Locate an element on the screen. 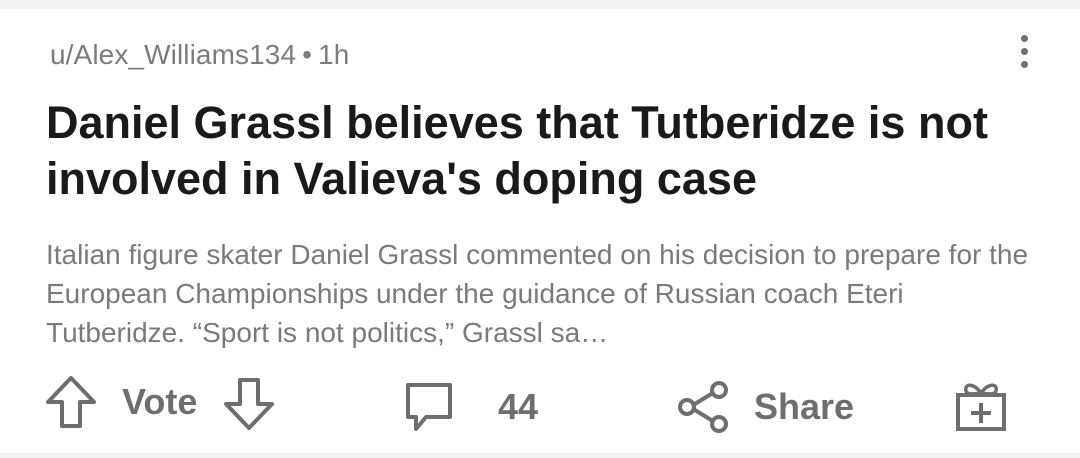 The image size is (1080, 458). comments-button: 44 is located at coordinates (470, 407).